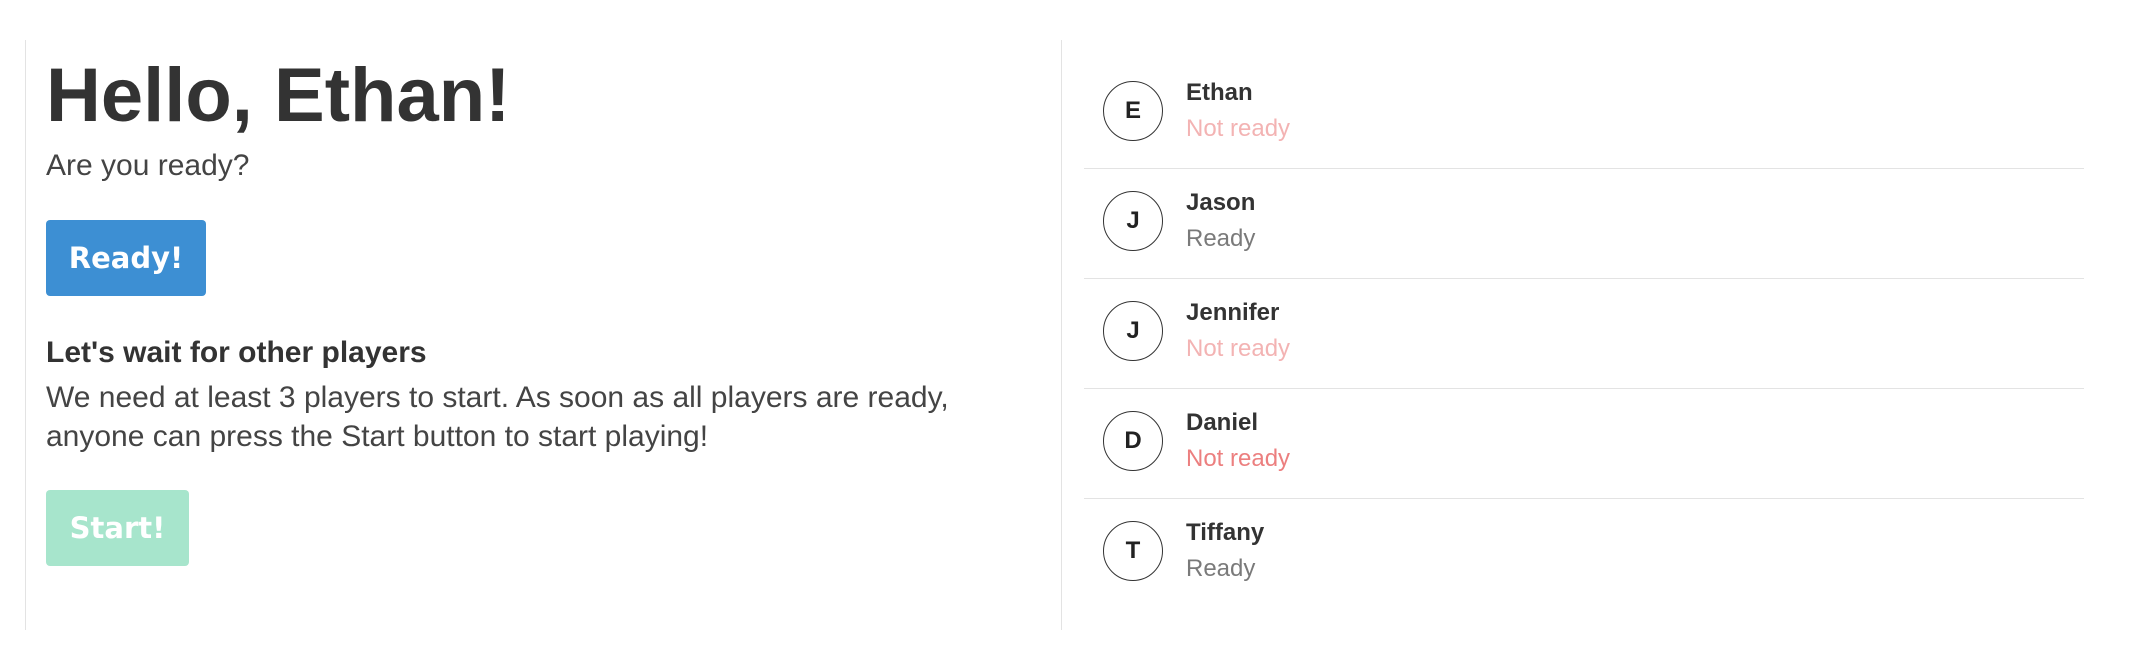 The width and height of the screenshot is (2131, 670). I want to click on player-row-daniel: D Daniel Not ready, so click(1584, 444).